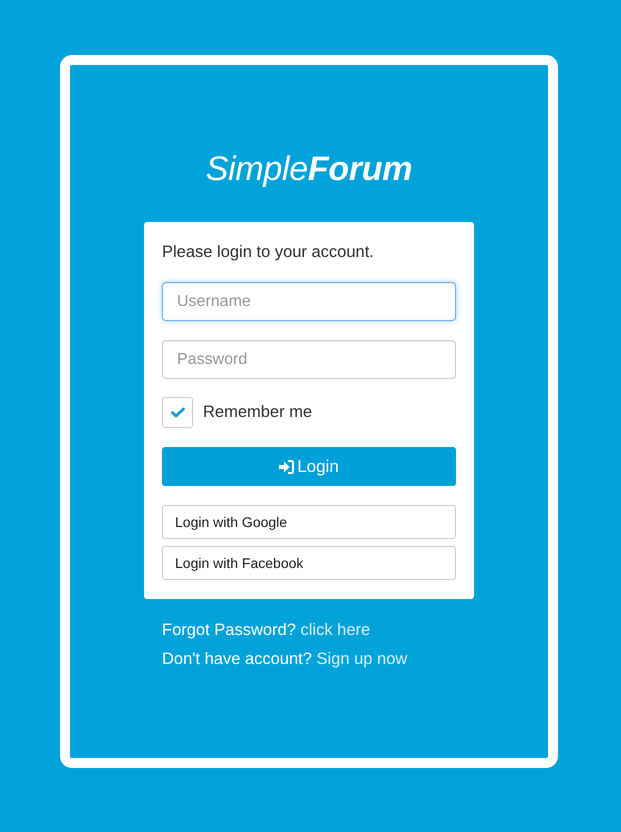  What do you see at coordinates (286, 467) in the screenshot?
I see `login-arrow-icon` at bounding box center [286, 467].